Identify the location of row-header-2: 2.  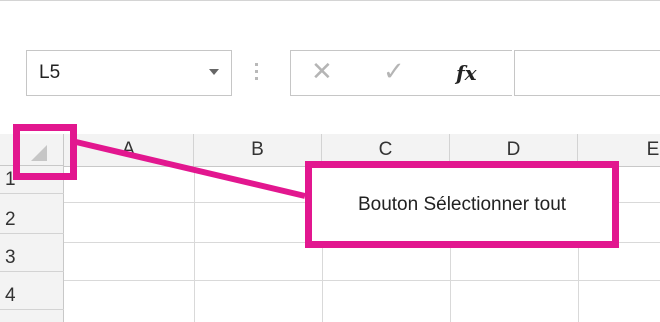
(32, 220).